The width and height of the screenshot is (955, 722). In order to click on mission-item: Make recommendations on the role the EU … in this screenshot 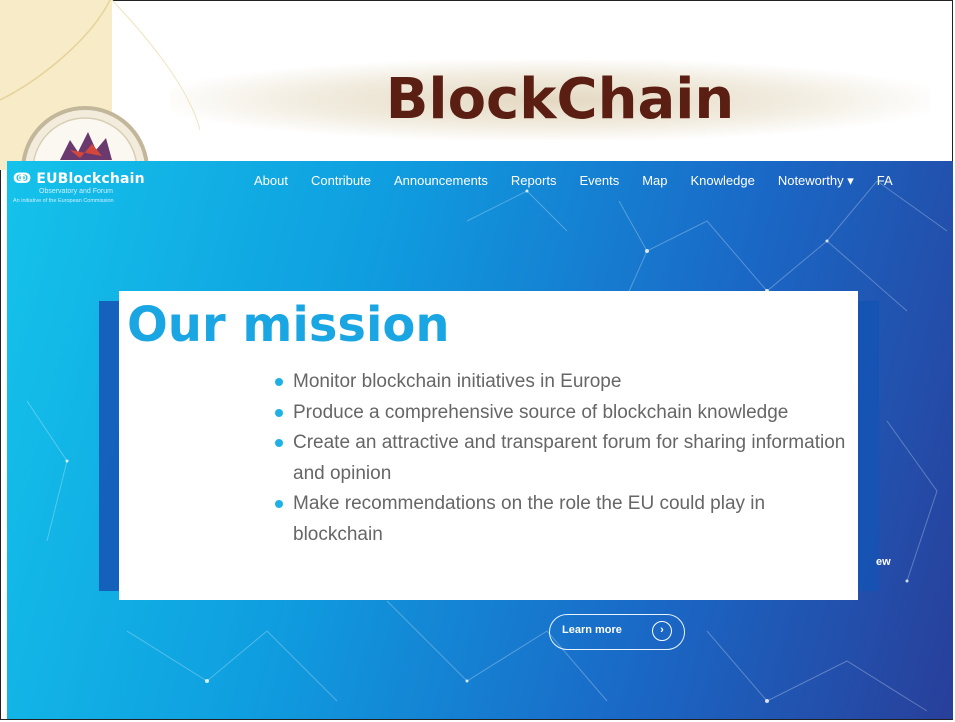, I will do `click(561, 519)`.